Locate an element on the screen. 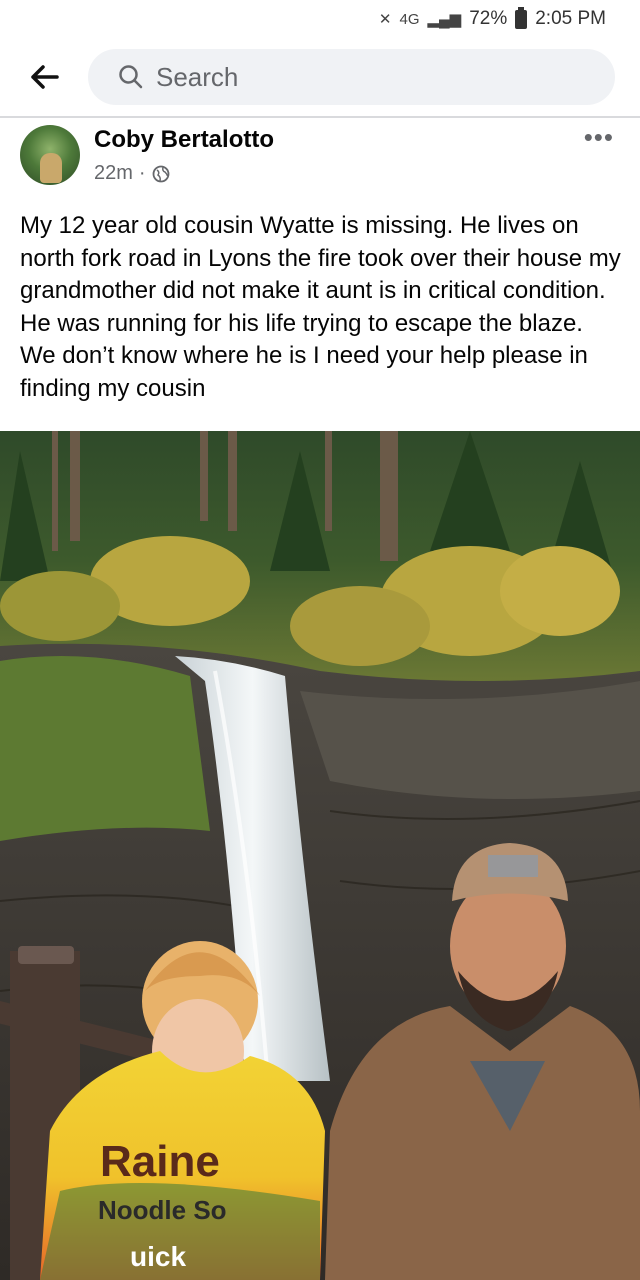 This screenshot has width=640, height=1280. search-input is located at coordinates (346, 77).